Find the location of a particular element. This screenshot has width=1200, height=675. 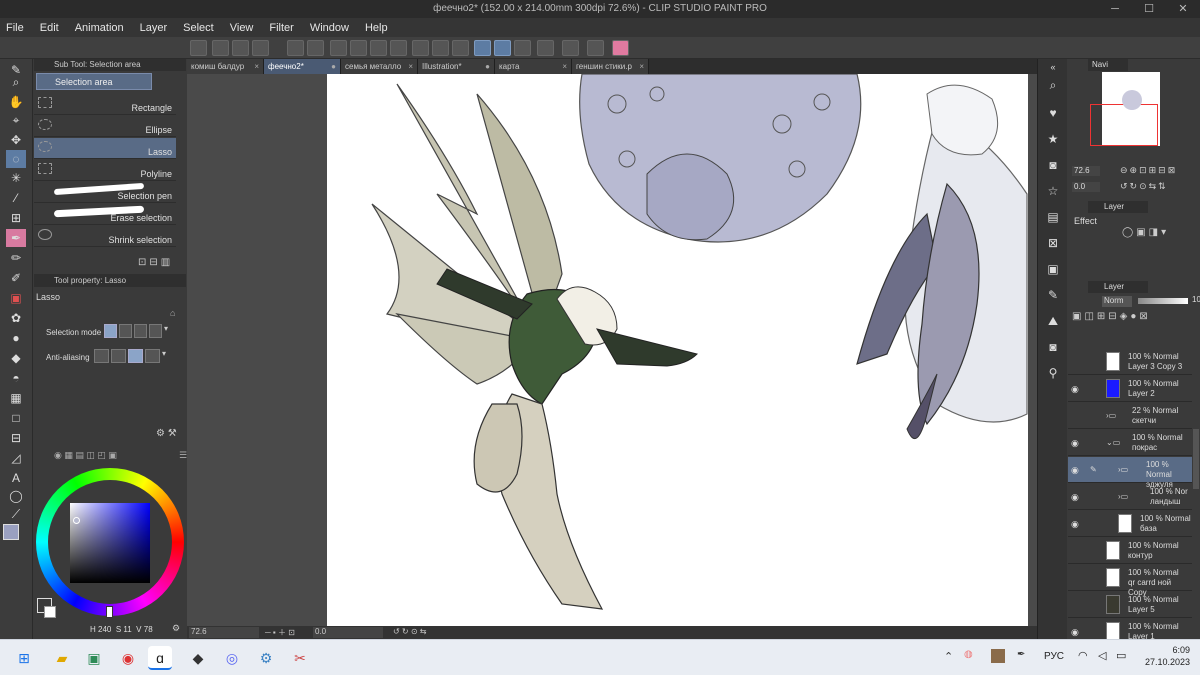

correct-line-icon: ⟋ is located at coordinates (16, 514).